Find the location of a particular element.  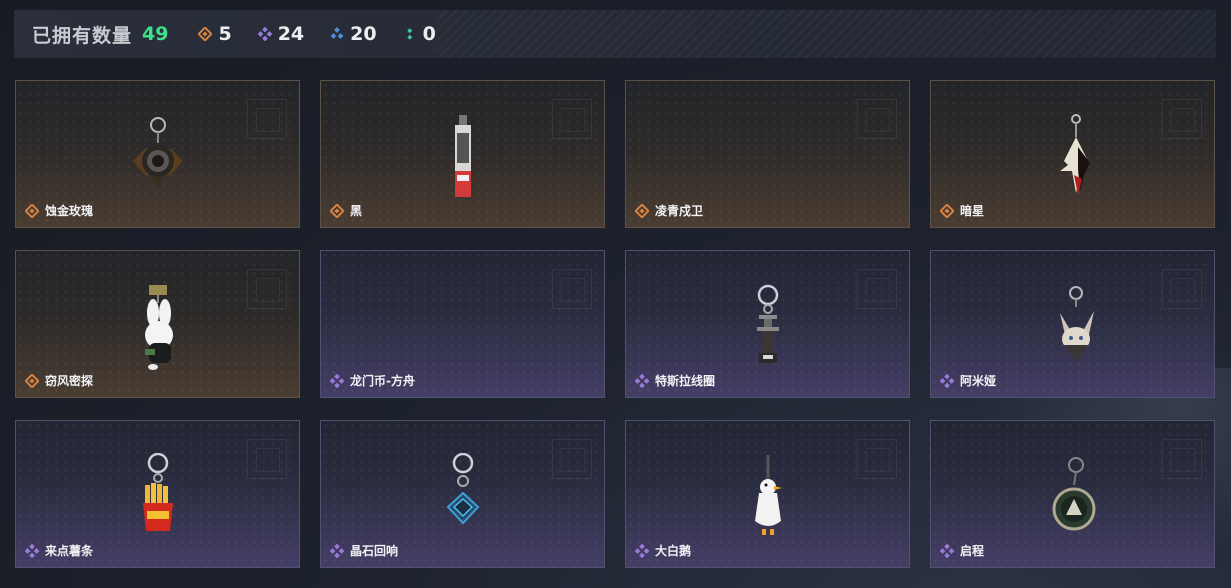

item-name: 大白鹅 is located at coordinates (673, 551).